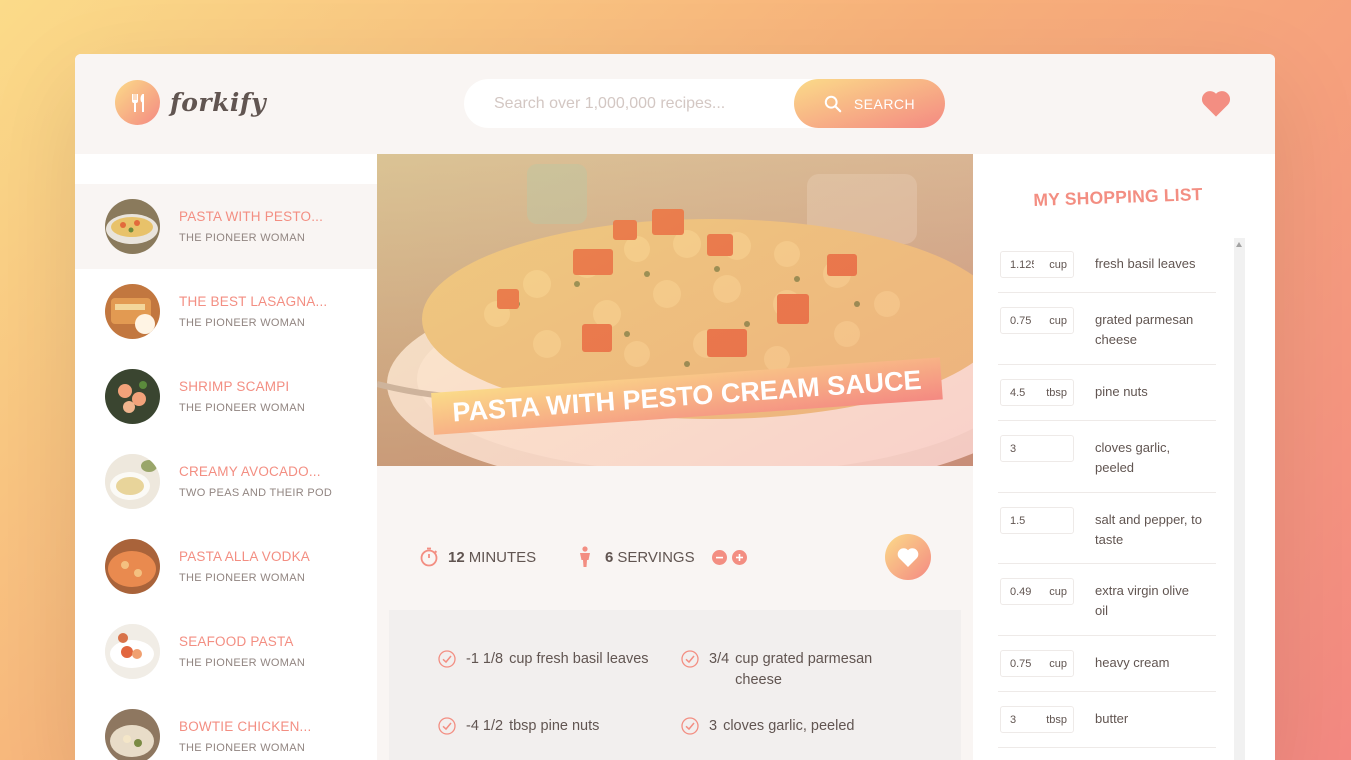 This screenshot has height=760, width=1351. Describe the element at coordinates (456, 557) in the screenshot. I see `recipe-minutes: 12` at that location.